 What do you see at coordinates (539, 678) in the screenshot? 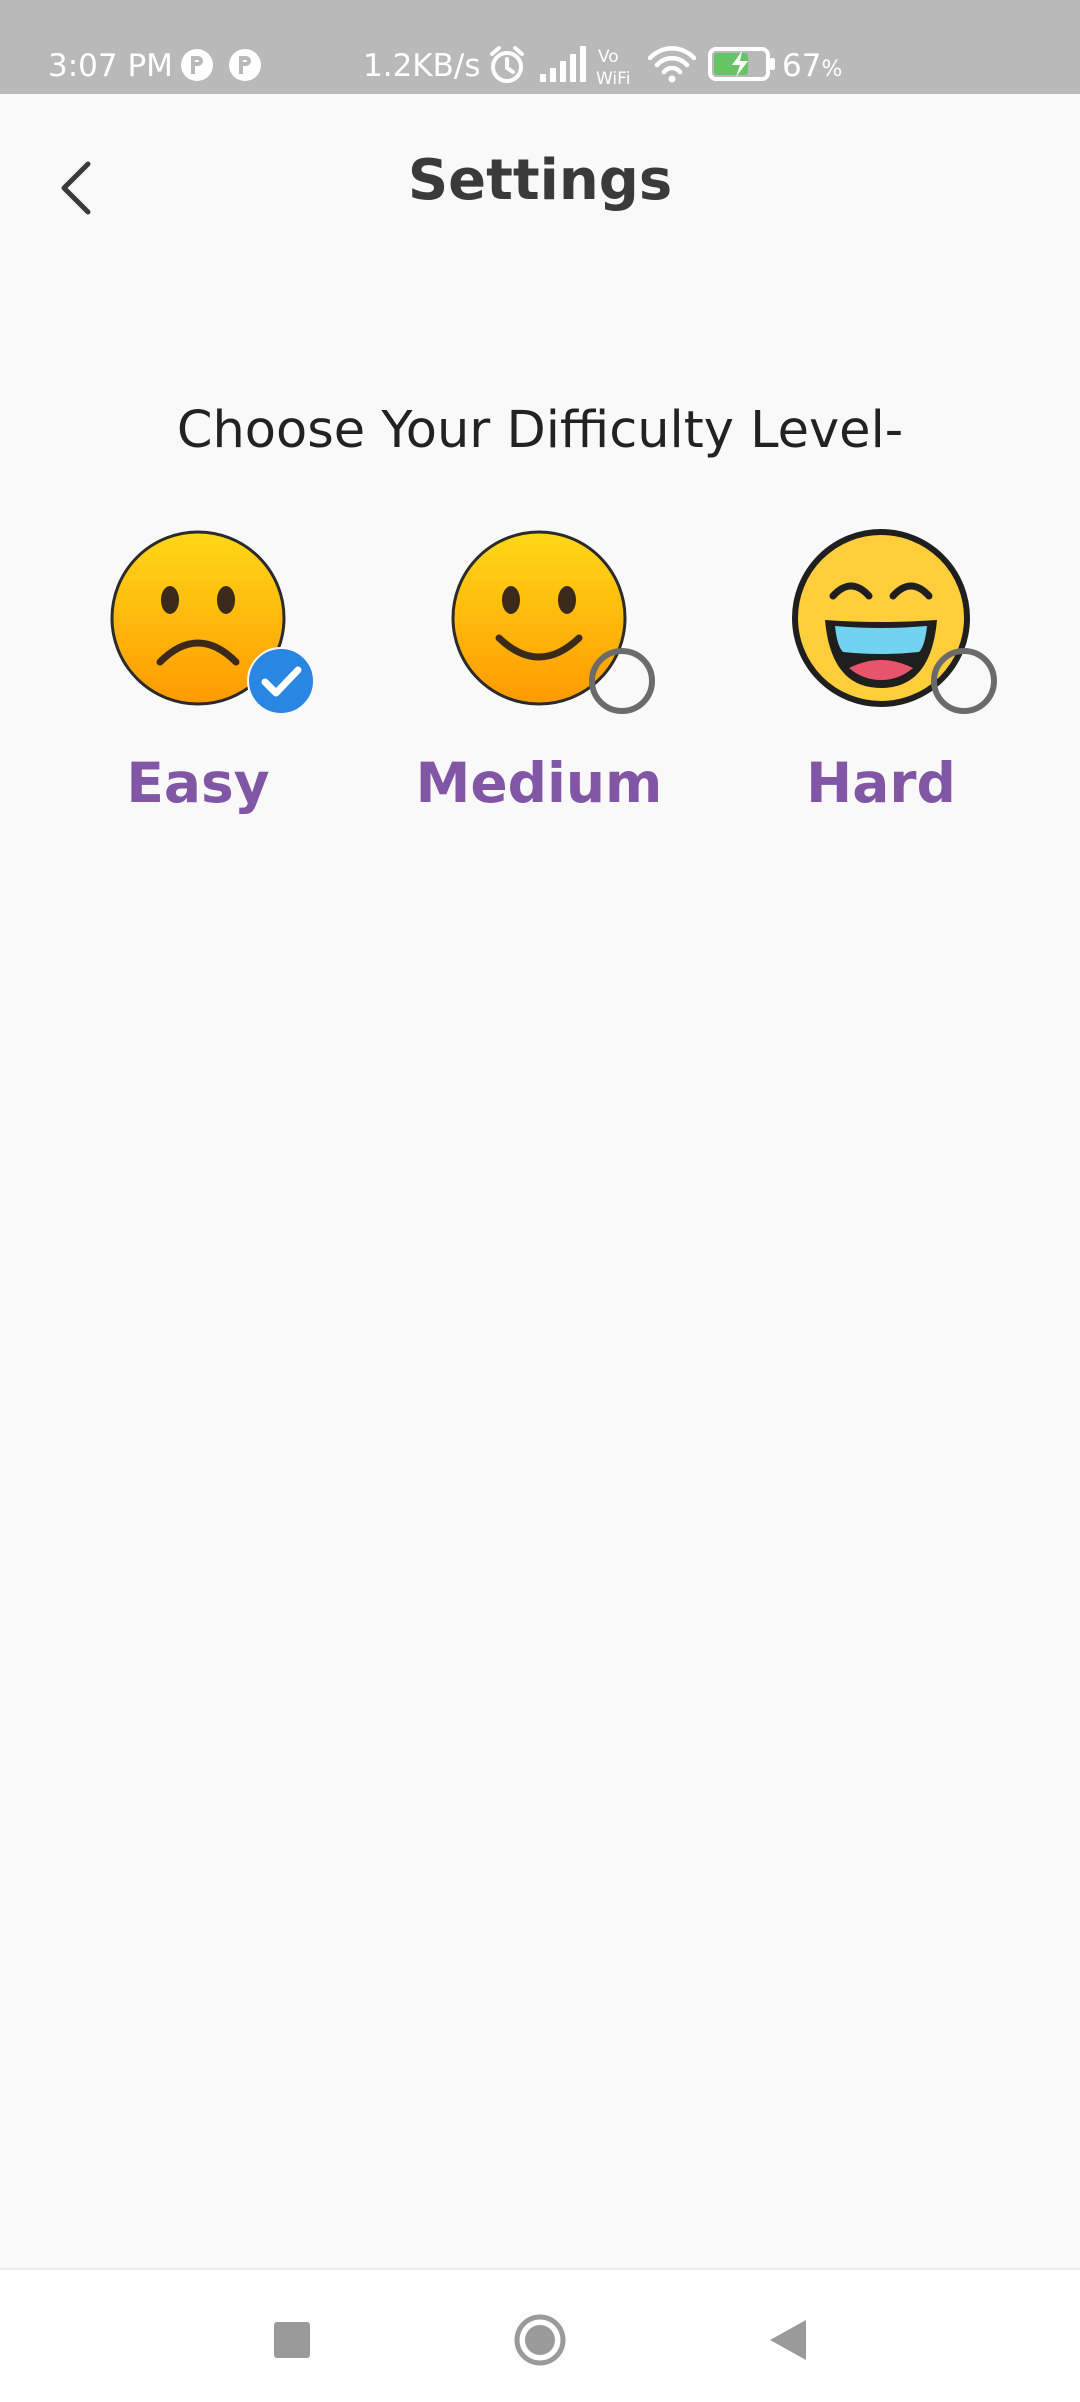
I see `difficulty-option-medium: Medium` at bounding box center [539, 678].